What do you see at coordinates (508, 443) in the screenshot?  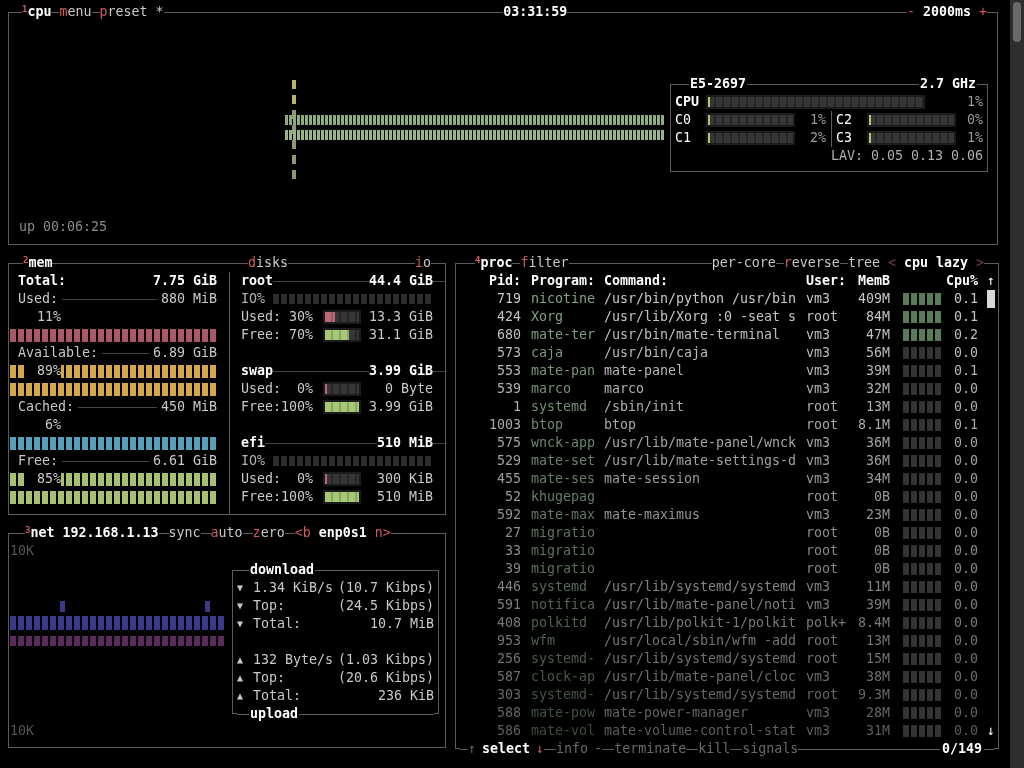 I see `table-cell-text: 575` at bounding box center [508, 443].